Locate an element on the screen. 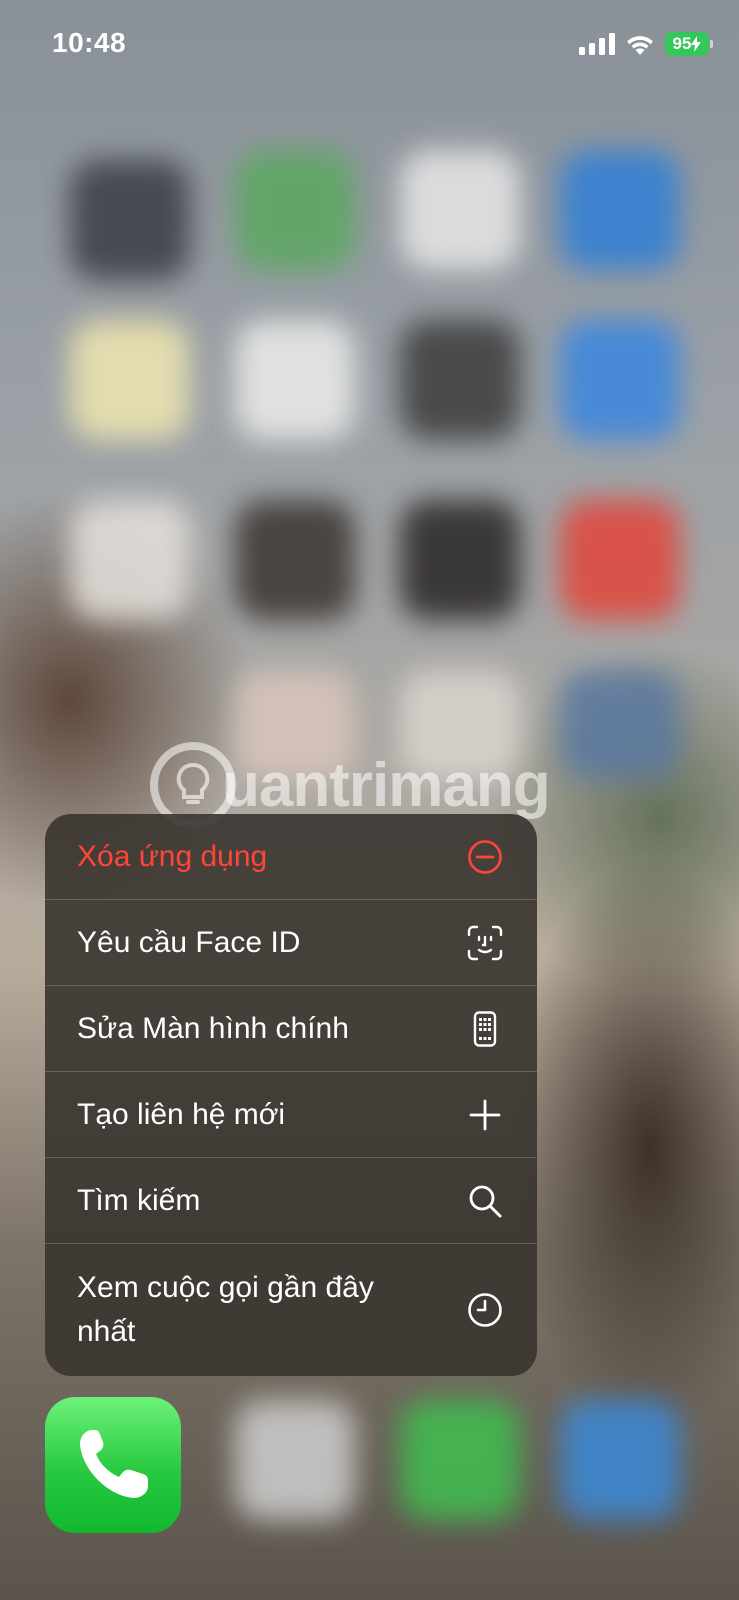 This screenshot has width=739, height=1600. phone-handset-icon is located at coordinates (114, 1464).